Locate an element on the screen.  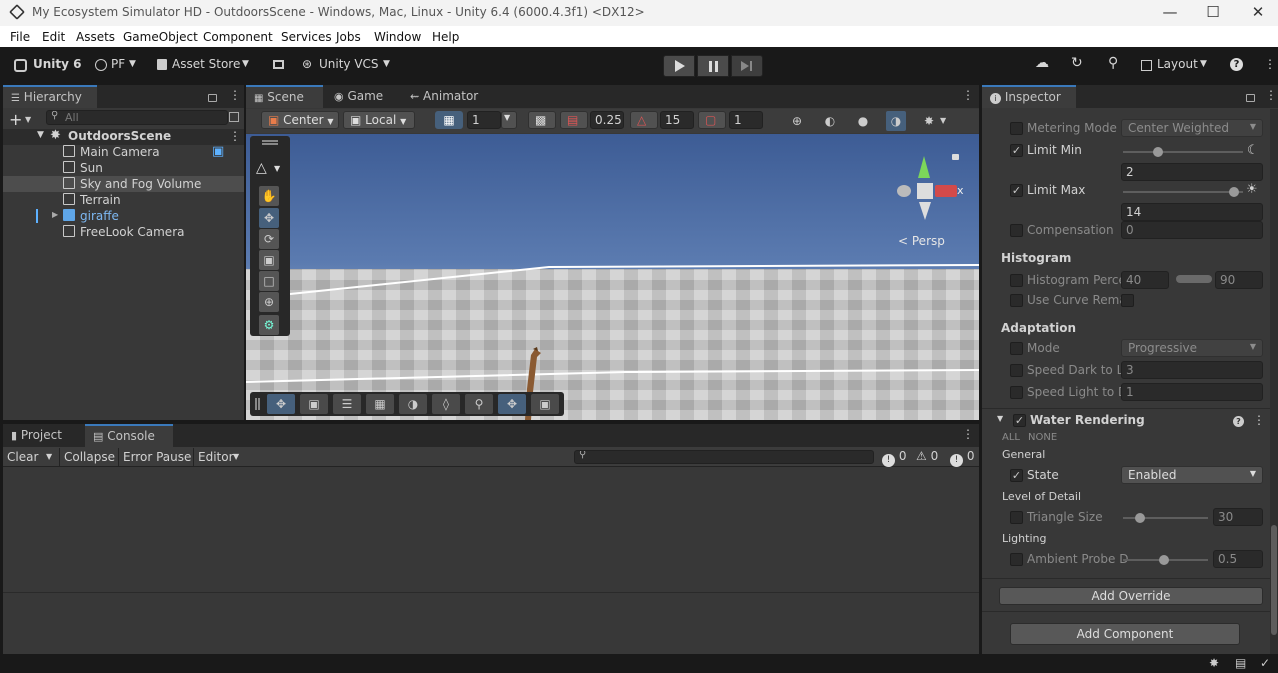
limit-max-slider-knob is located at coordinates (1234, 192).